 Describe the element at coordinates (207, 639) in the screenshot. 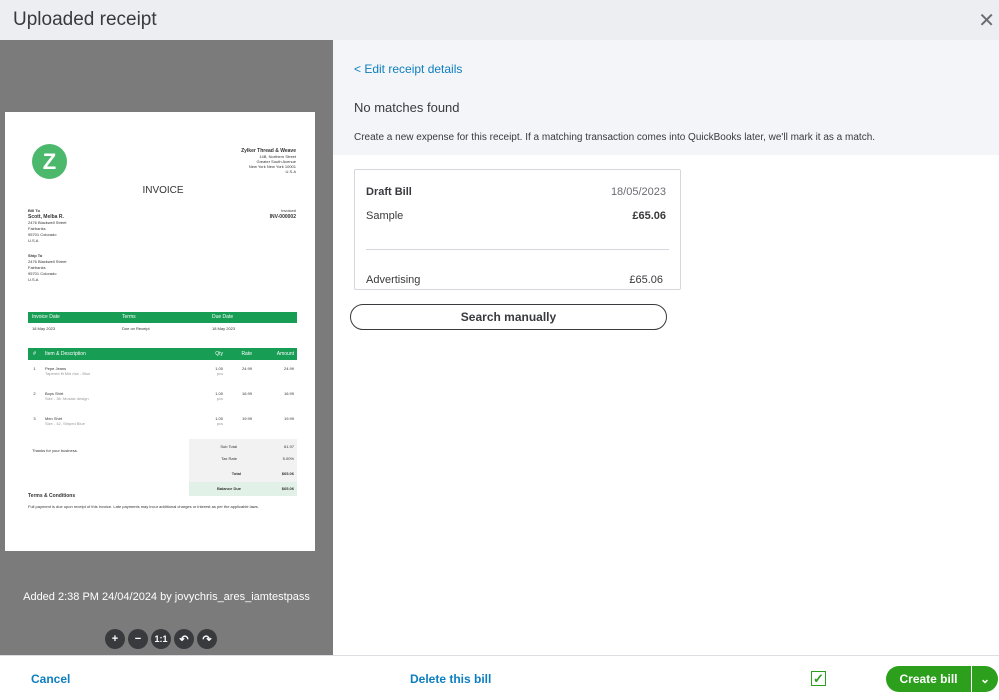

I see `rotate-right-button: ↷` at that location.